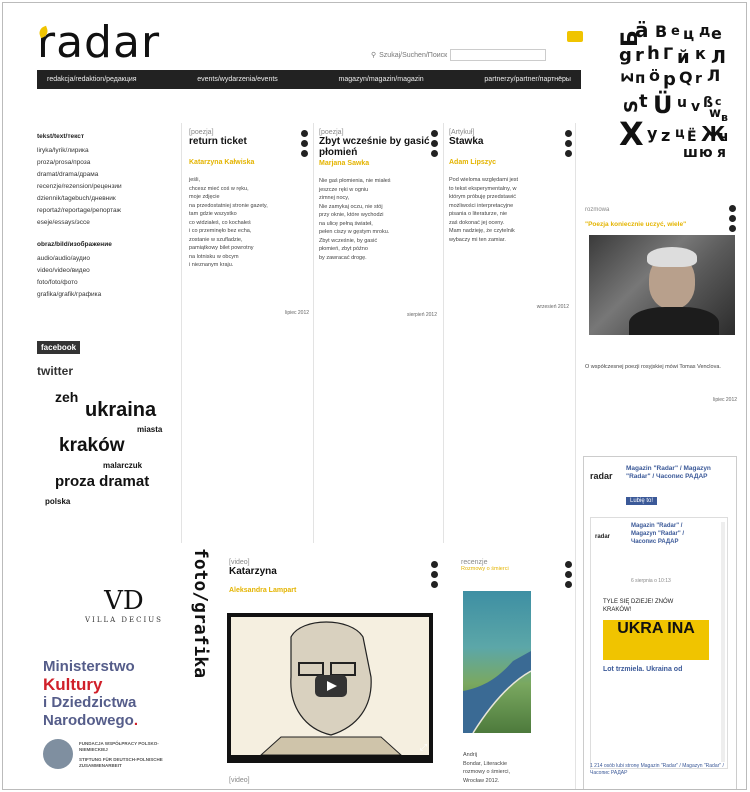 The image size is (750, 792). I want to click on play-button, so click(331, 686).